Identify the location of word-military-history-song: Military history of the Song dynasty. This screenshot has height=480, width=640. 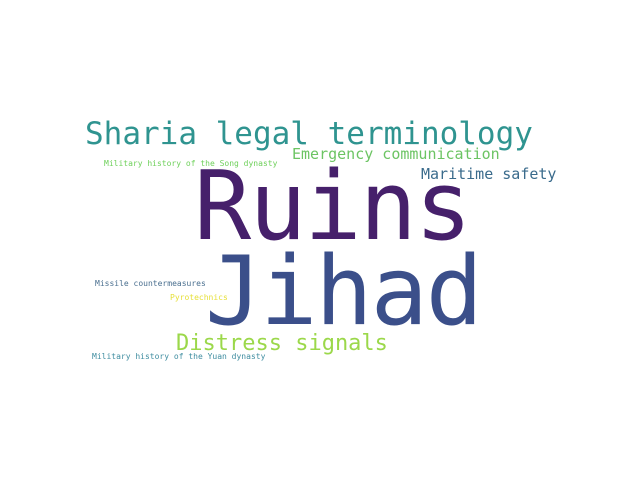
(191, 163).